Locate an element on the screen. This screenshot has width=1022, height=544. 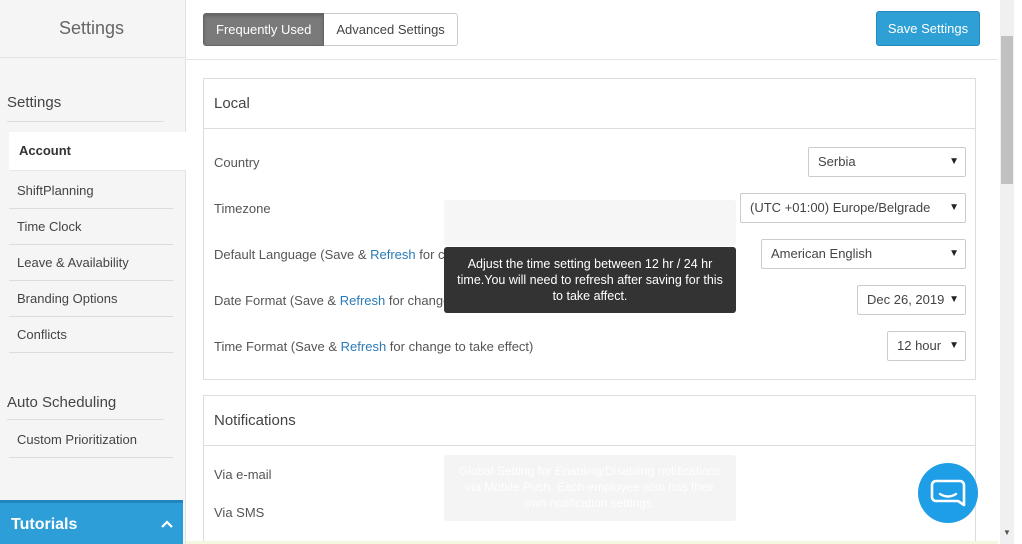
timezone-select-value: (UTC +01:00) Europe/Belgrade is located at coordinates (840, 207).